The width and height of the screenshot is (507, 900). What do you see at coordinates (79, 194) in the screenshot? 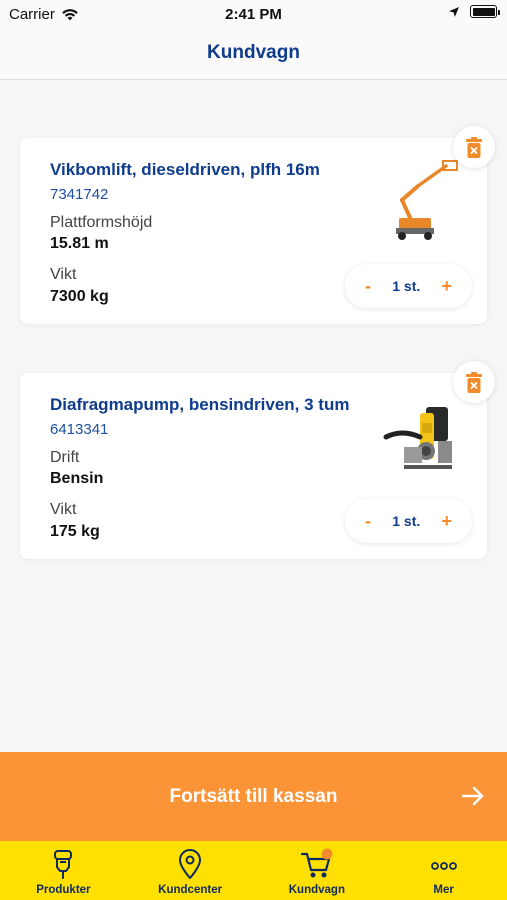
I see `product-sku: 7341742` at bounding box center [79, 194].